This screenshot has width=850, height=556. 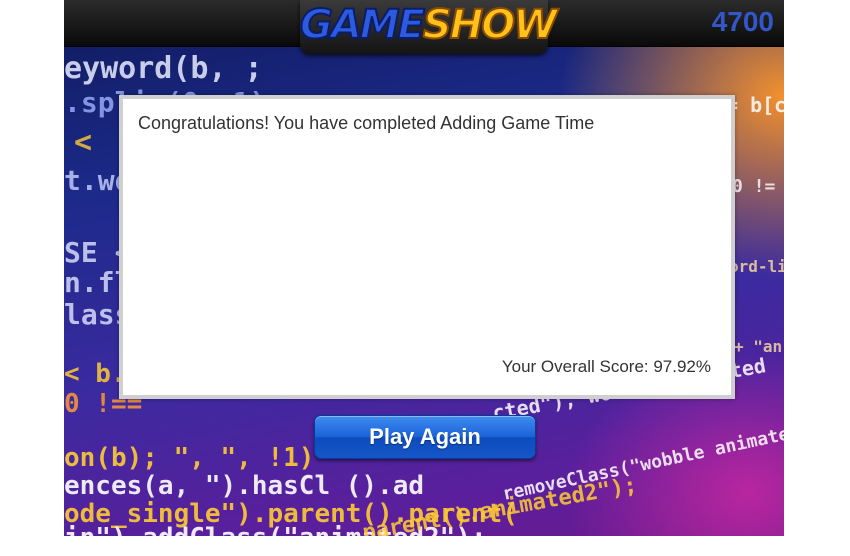 I want to click on svg-text: ences(a, ").hasCl ().ad, so click(x=244, y=486).